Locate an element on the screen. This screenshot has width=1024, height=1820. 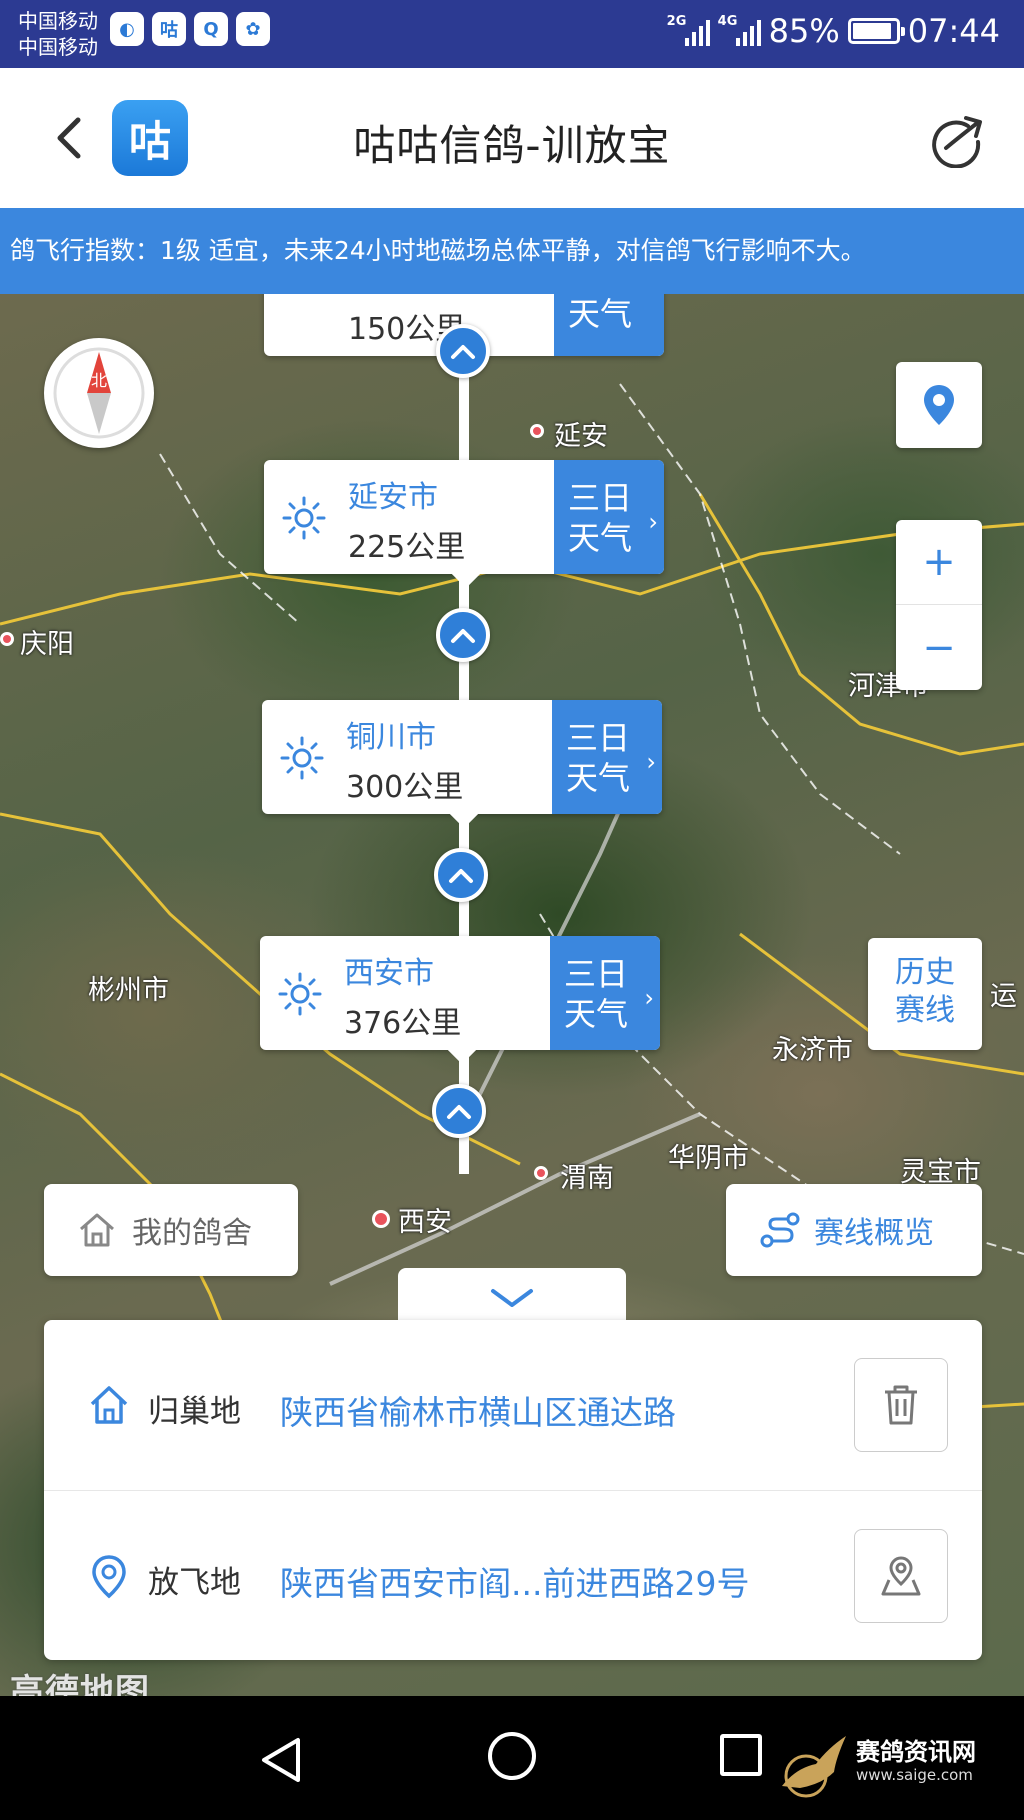
status-right: 2G 4G 85% 07:44 is located at coordinates (833, 31).